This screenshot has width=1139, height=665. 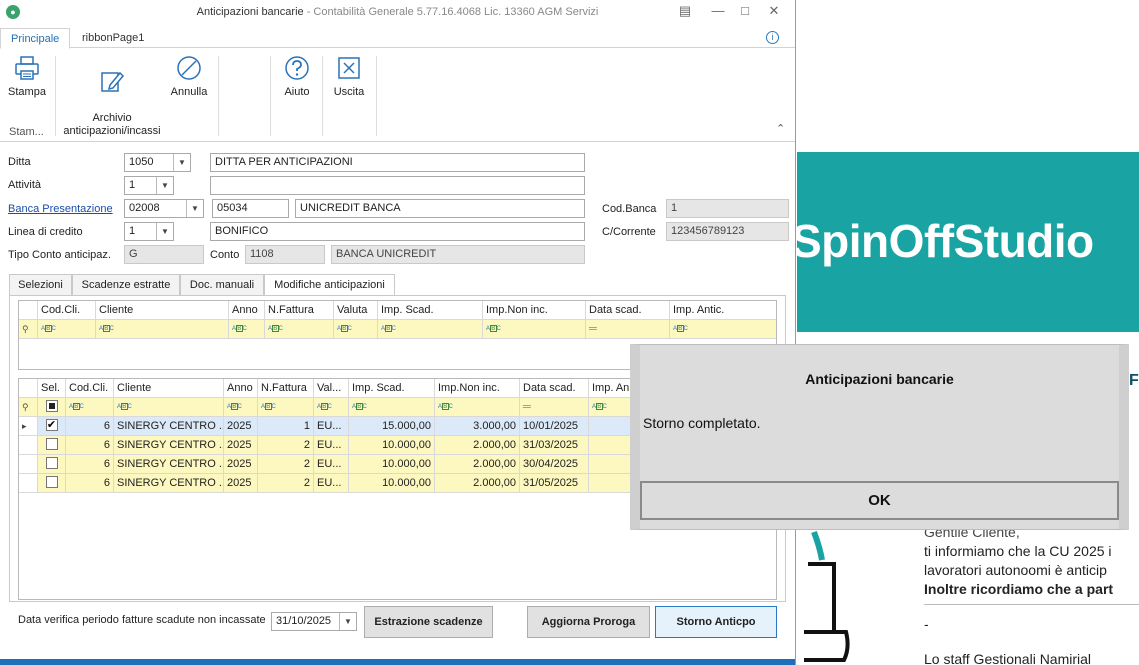 I want to click on column-header: Valuta, so click(x=356, y=310).